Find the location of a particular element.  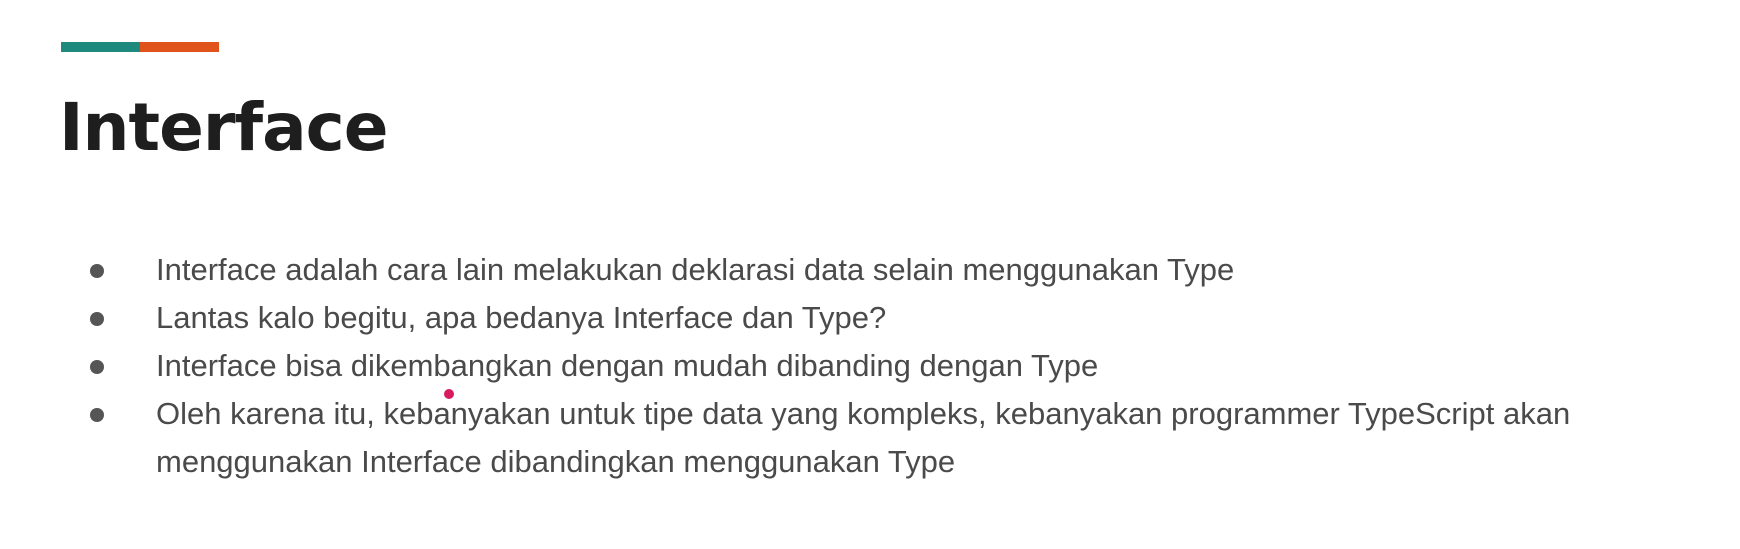

title-accent-bar is located at coordinates (140, 47).